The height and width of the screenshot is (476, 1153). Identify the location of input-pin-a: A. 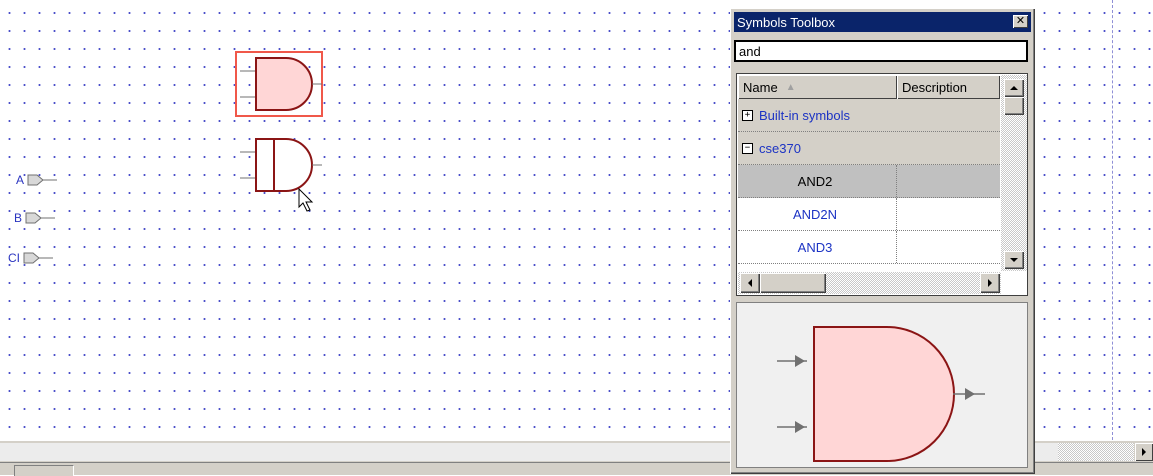
(37, 180).